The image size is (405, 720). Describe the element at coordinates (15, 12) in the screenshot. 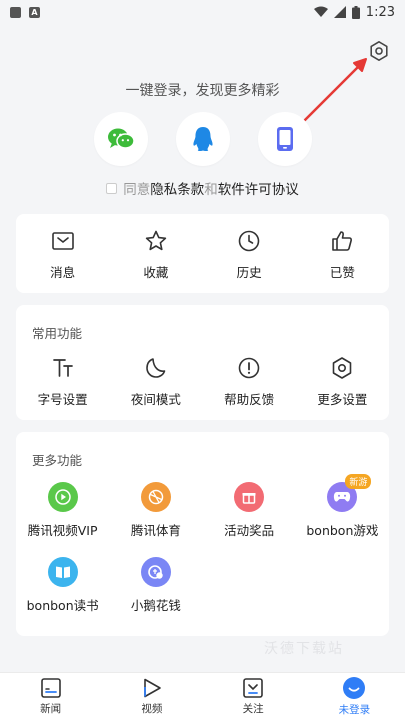

I see `notification-icon` at that location.